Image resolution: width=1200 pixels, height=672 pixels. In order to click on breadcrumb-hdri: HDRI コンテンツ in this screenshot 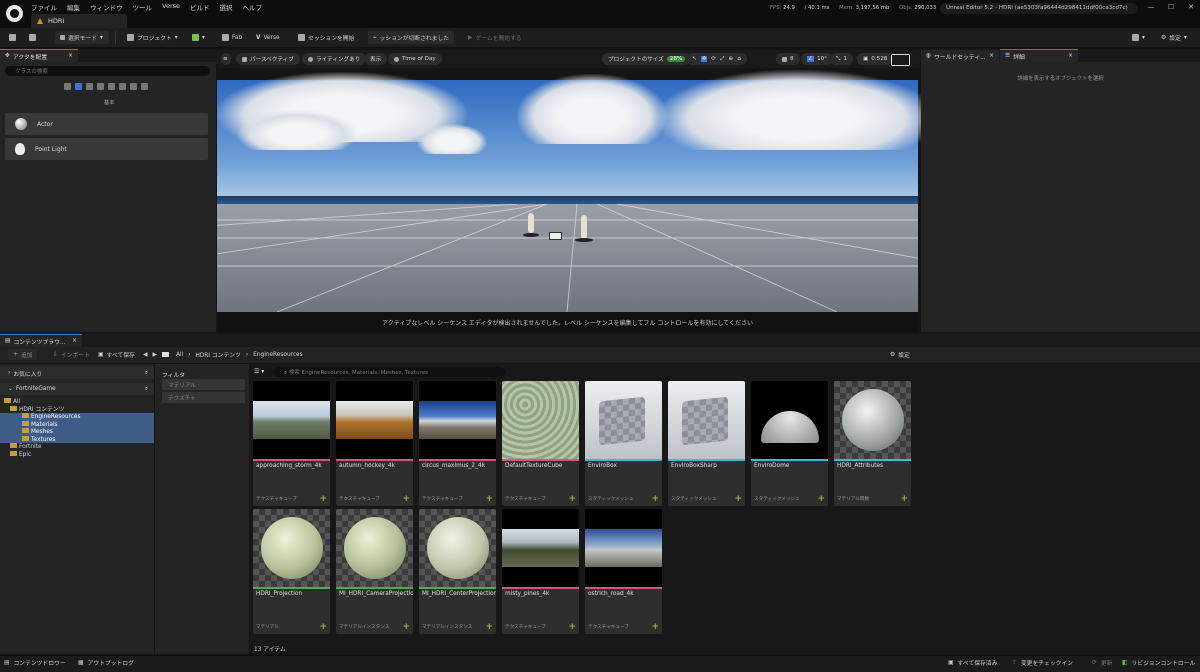, I will do `click(217, 354)`.